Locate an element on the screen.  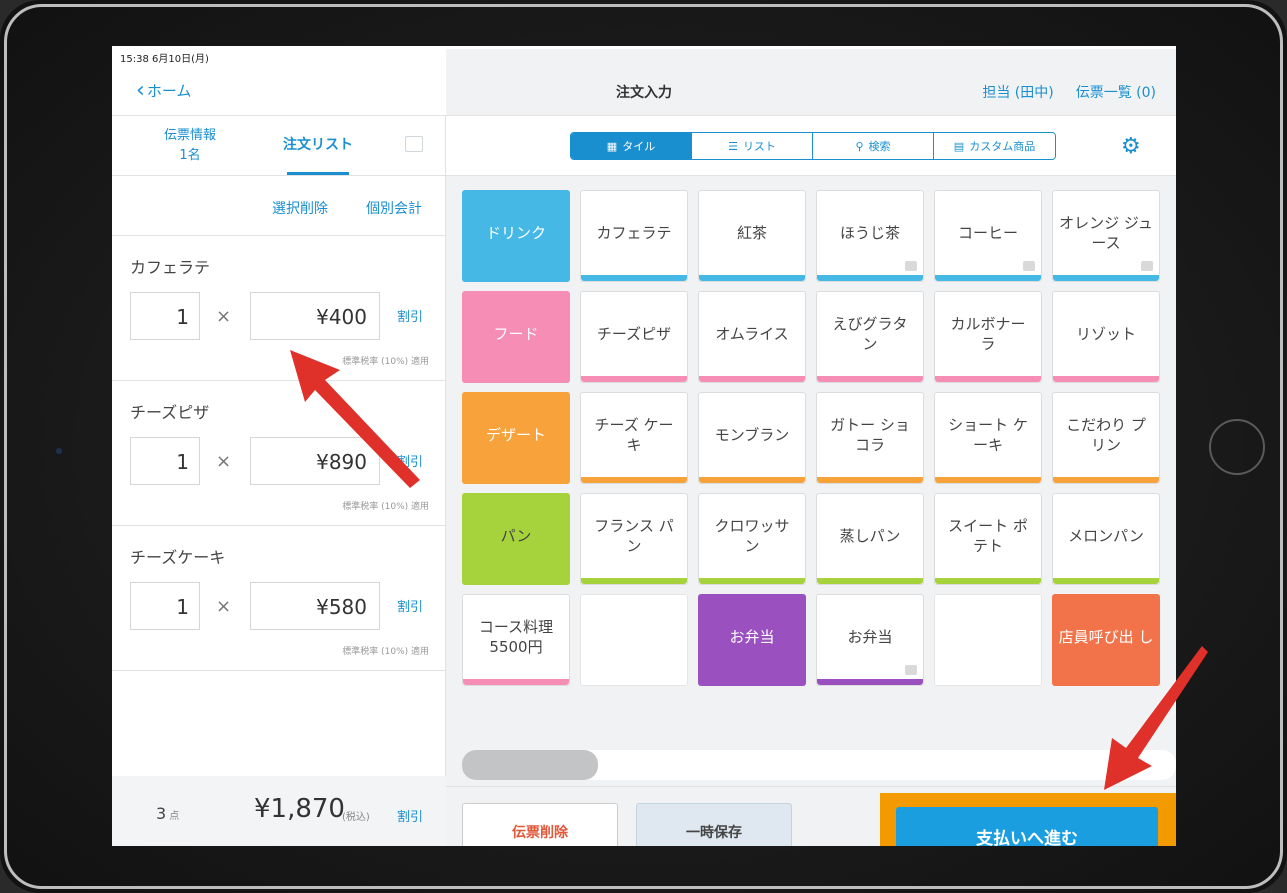
product-tile-label: ほうじ茶 is located at coordinates (869, 233).